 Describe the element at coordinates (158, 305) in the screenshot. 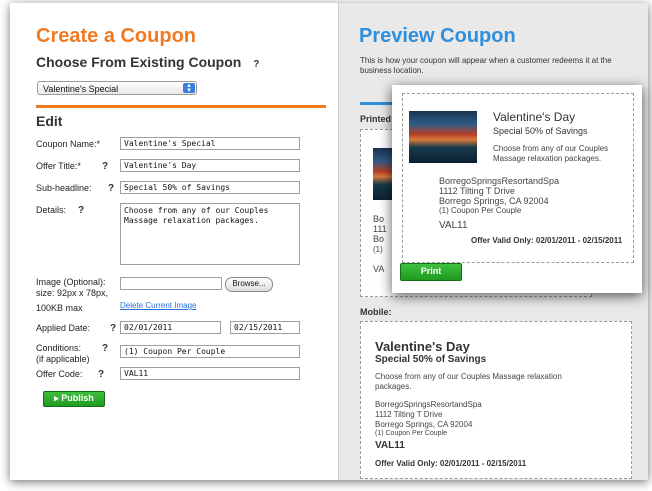

I see `delete-image-link: Delete Current Image` at that location.